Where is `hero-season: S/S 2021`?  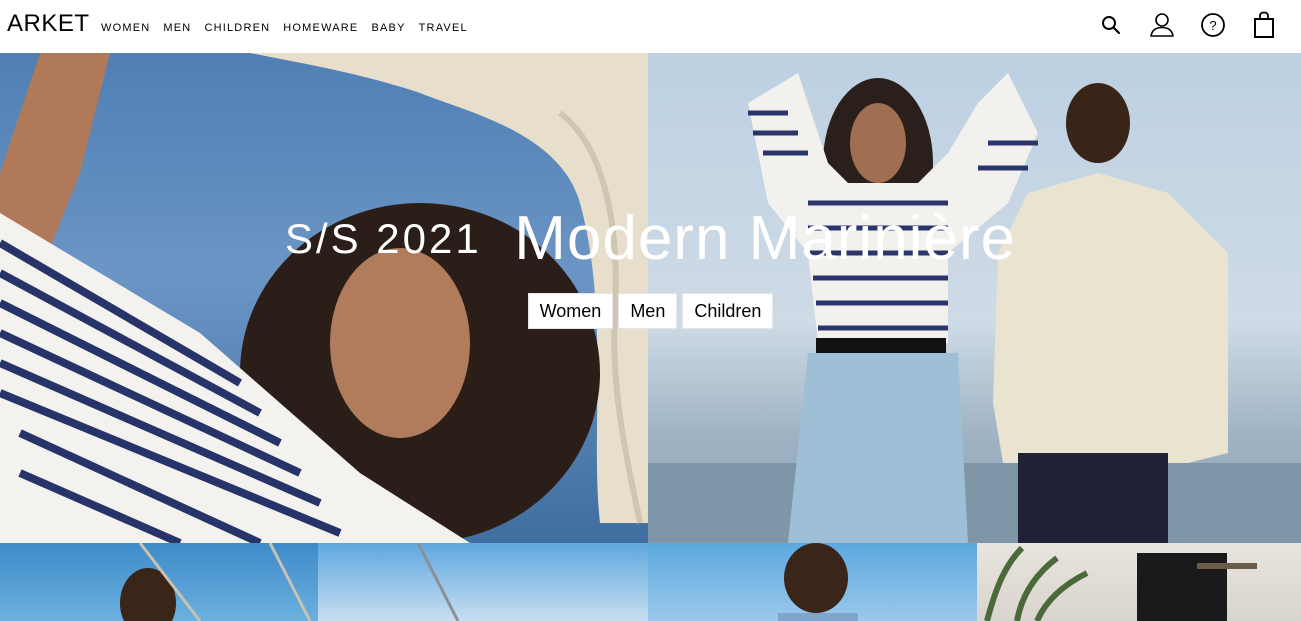 hero-season: S/S 2021 is located at coordinates (383, 238).